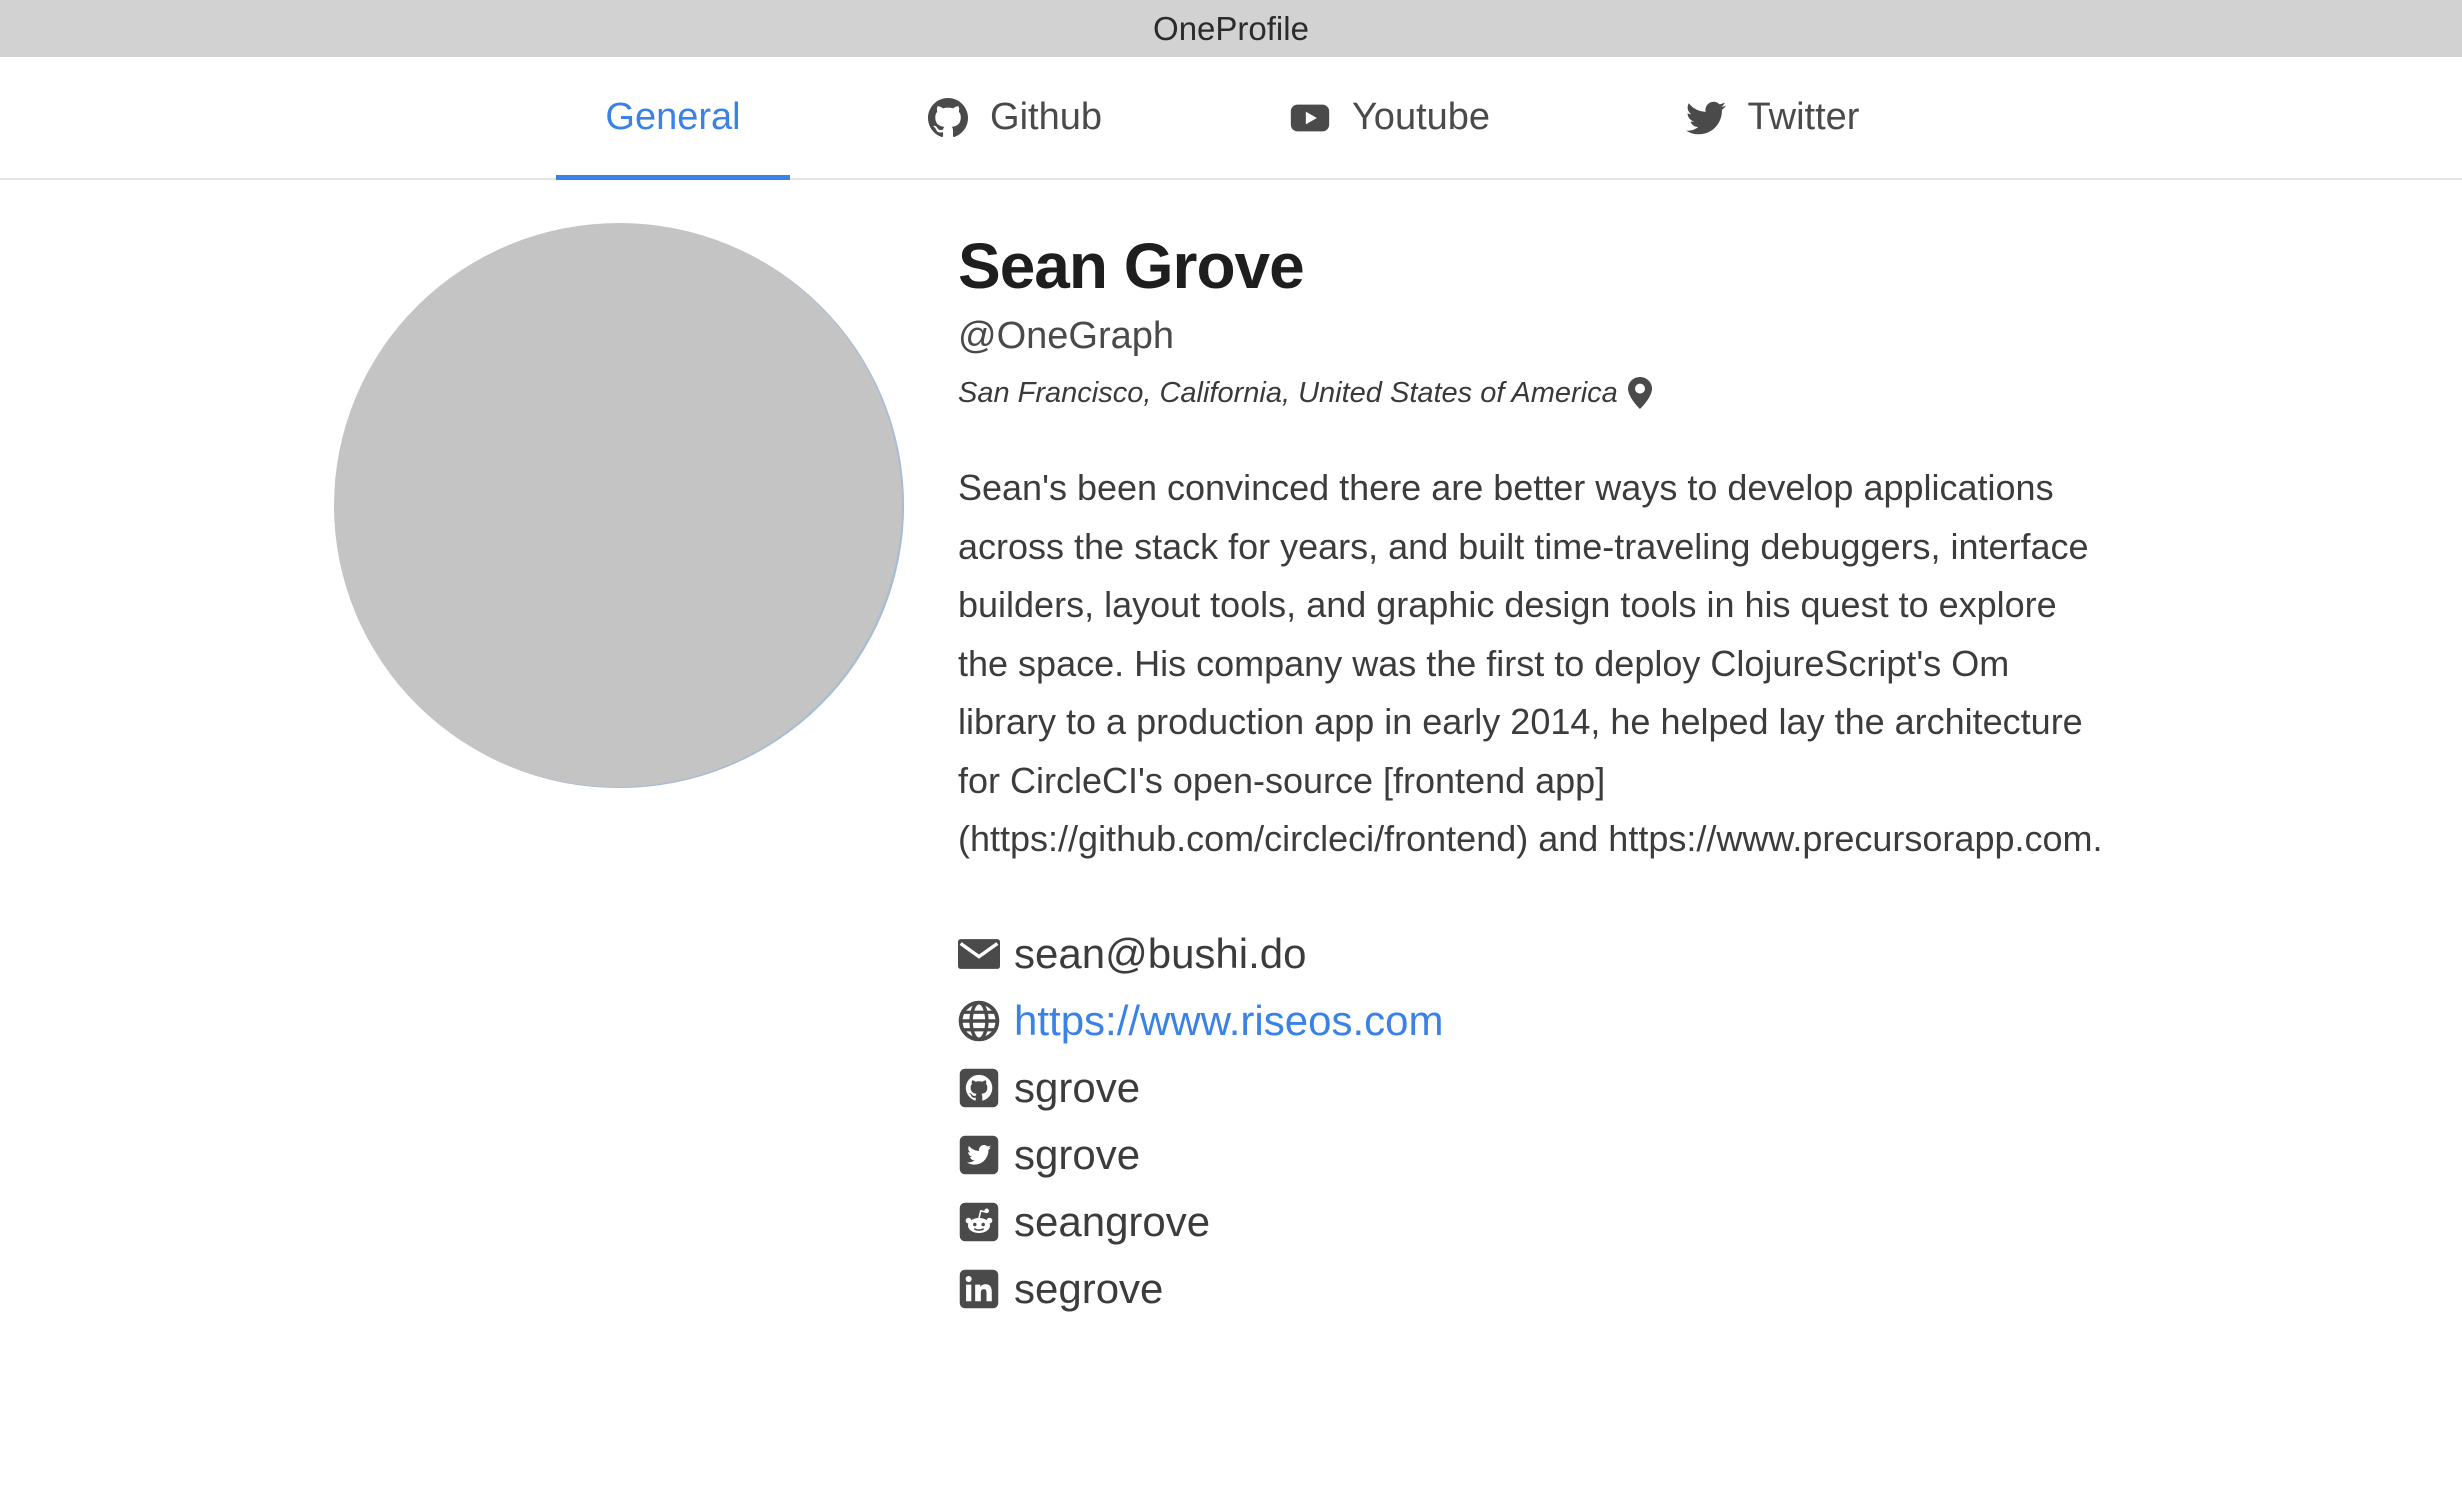  Describe the element at coordinates (1046, 117) in the screenshot. I see `tab-github-label: Github` at that location.